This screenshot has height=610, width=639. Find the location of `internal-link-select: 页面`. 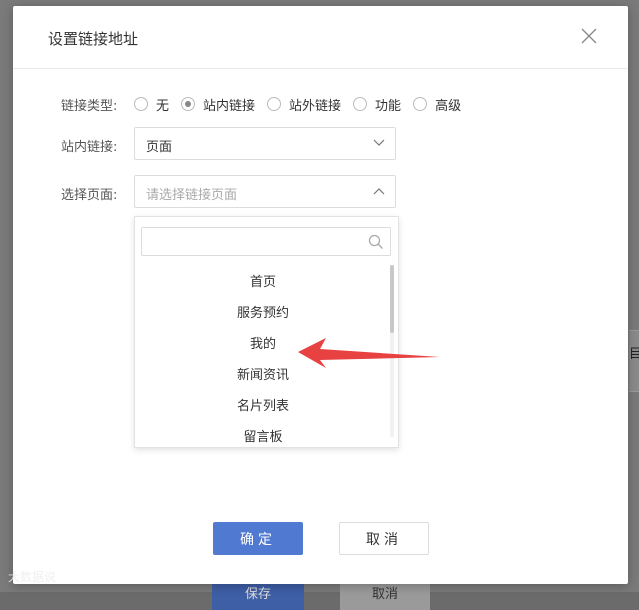

internal-link-select: 页面 is located at coordinates (265, 143).